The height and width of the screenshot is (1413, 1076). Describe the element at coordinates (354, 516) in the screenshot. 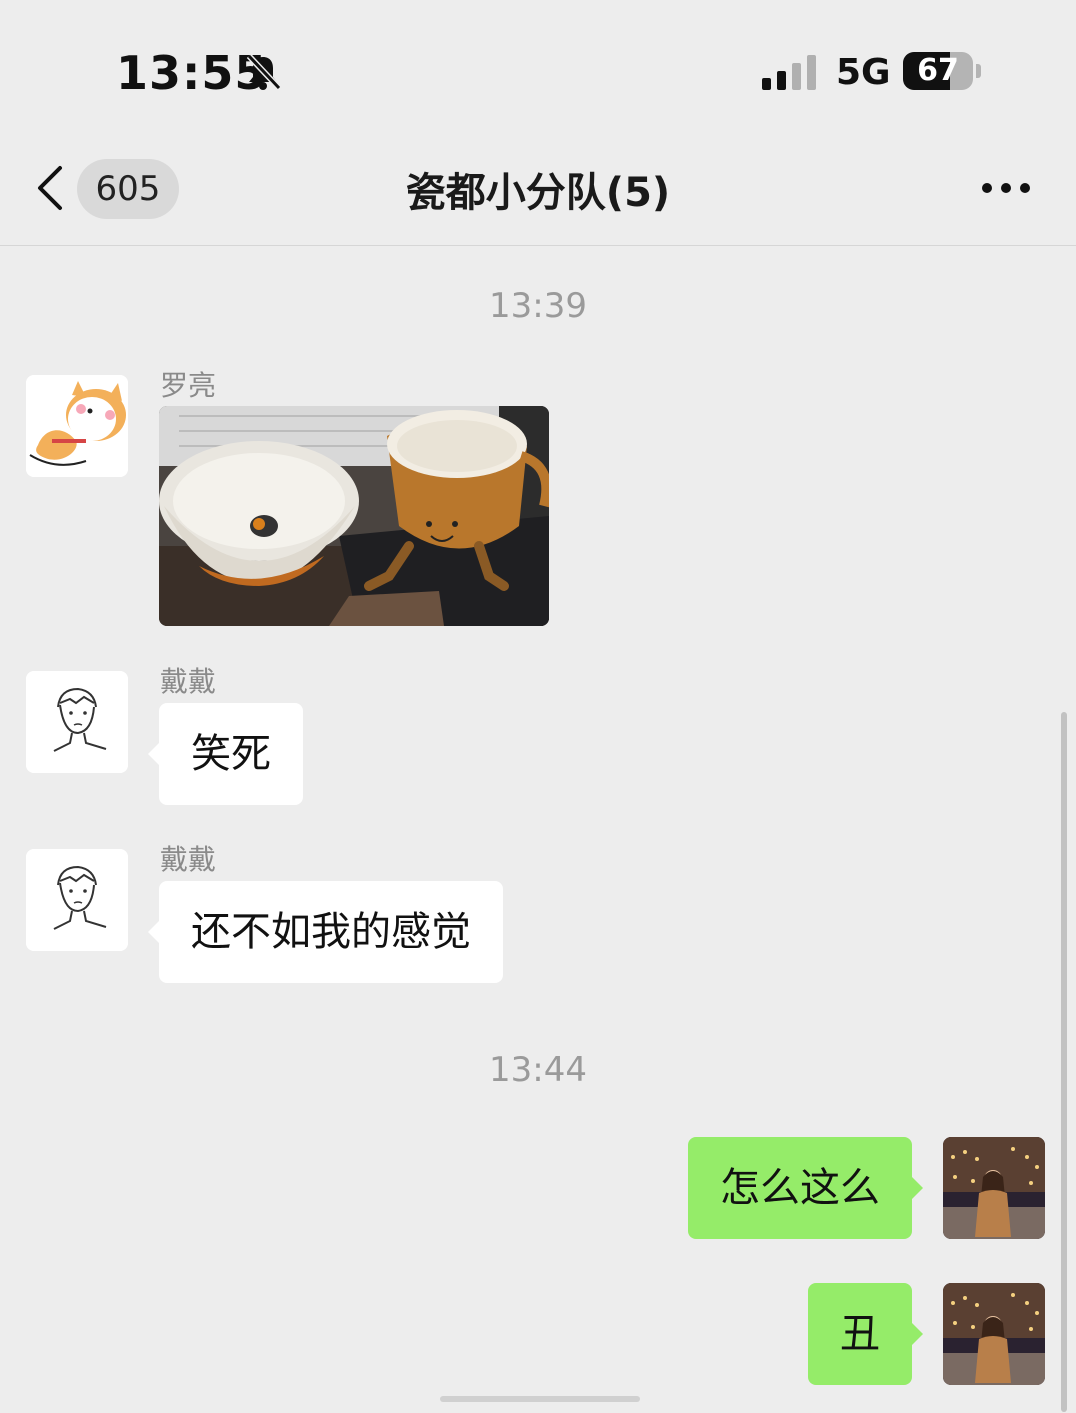

I see `chat-image-ceramics` at that location.